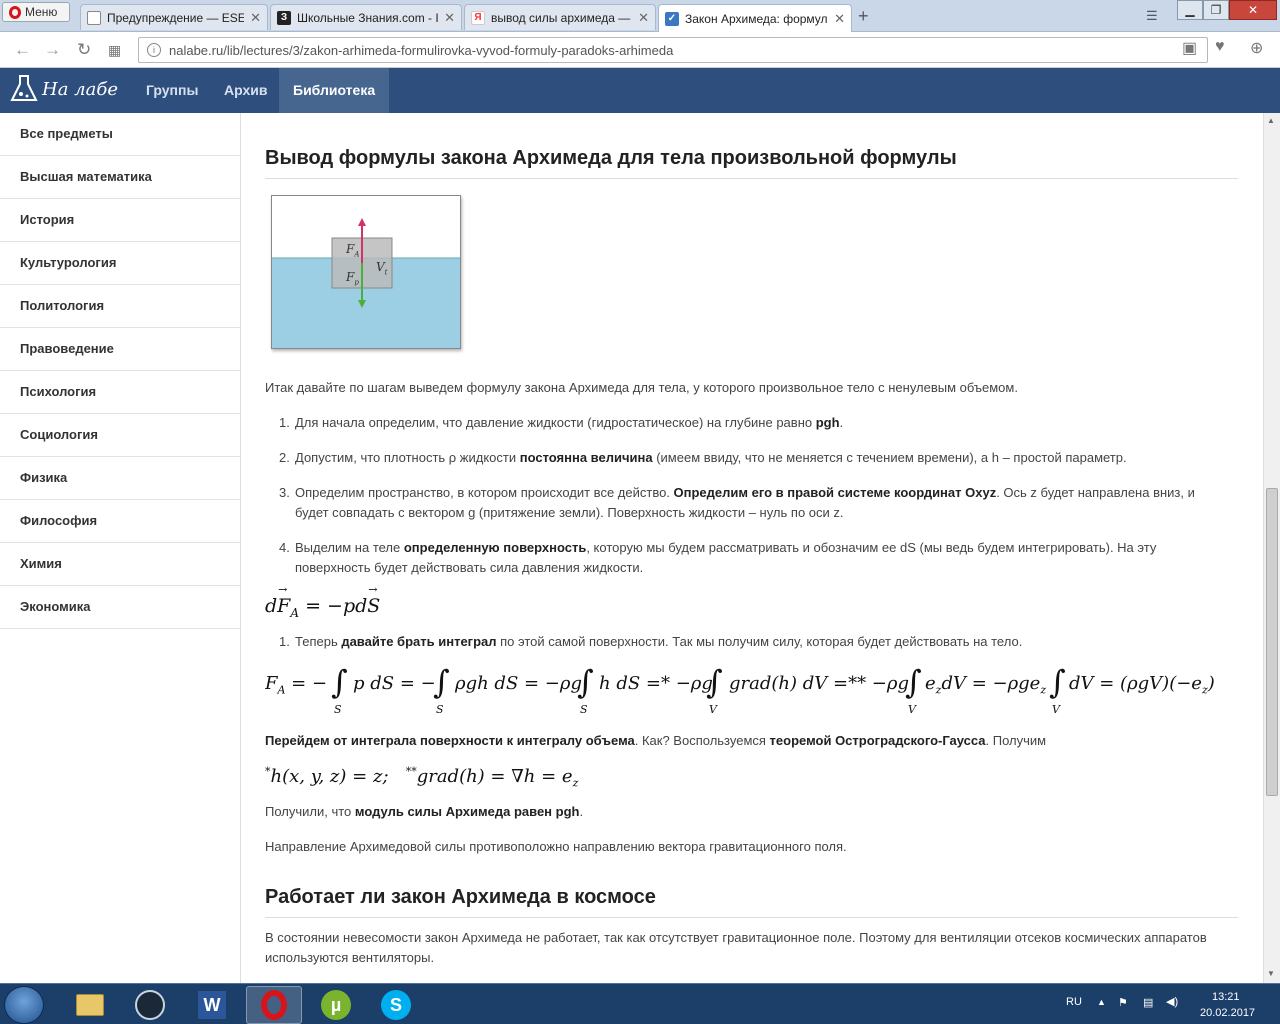 Image resolution: width=1280 pixels, height=1024 pixels. I want to click on new-tab-icon: +, so click(863, 16).